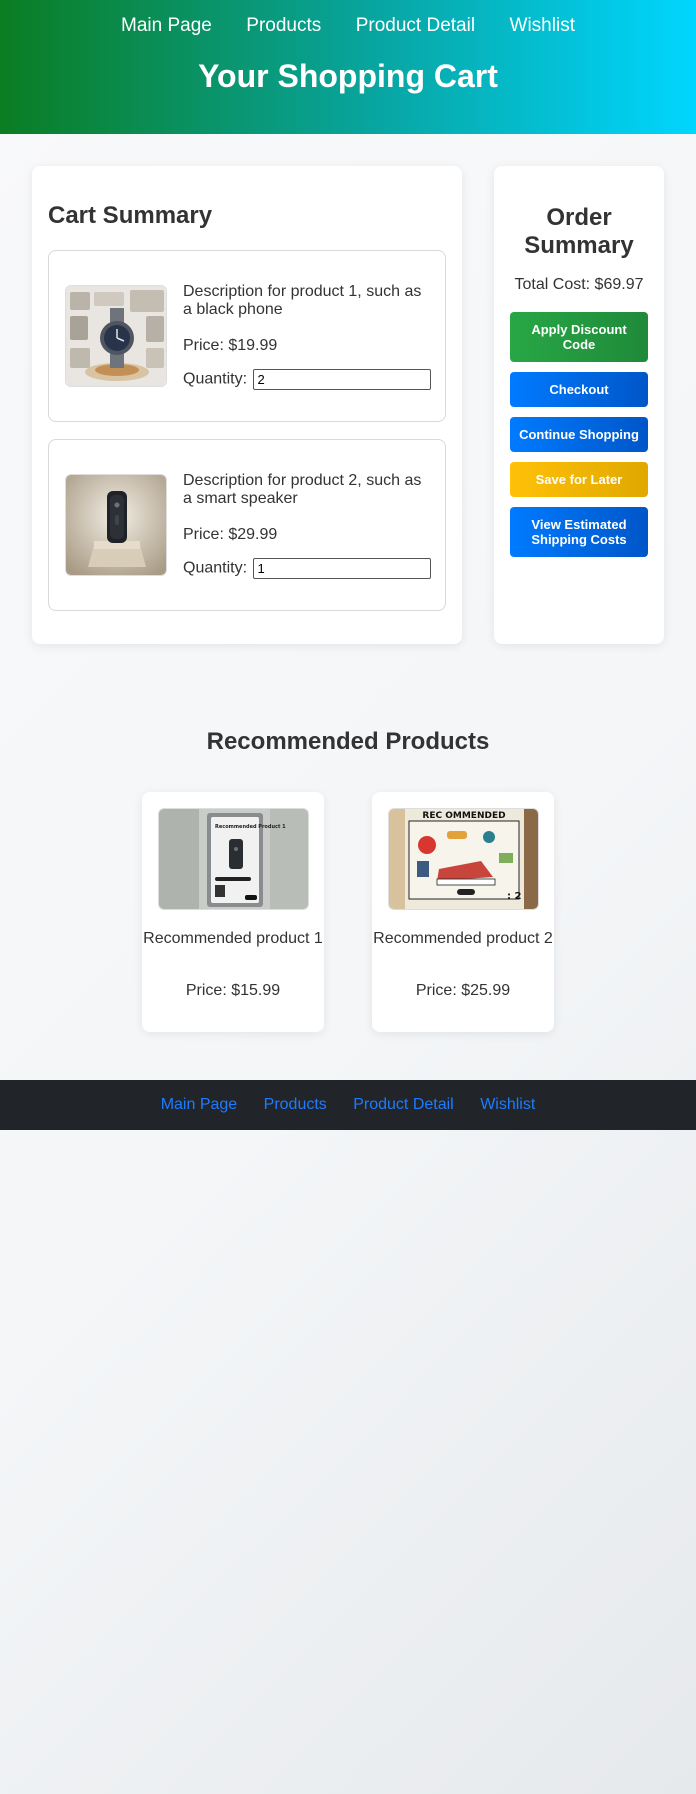 Image resolution: width=696 pixels, height=1794 pixels. What do you see at coordinates (579, 434) in the screenshot?
I see `continue-shopping-button: Continue Shopping` at bounding box center [579, 434].